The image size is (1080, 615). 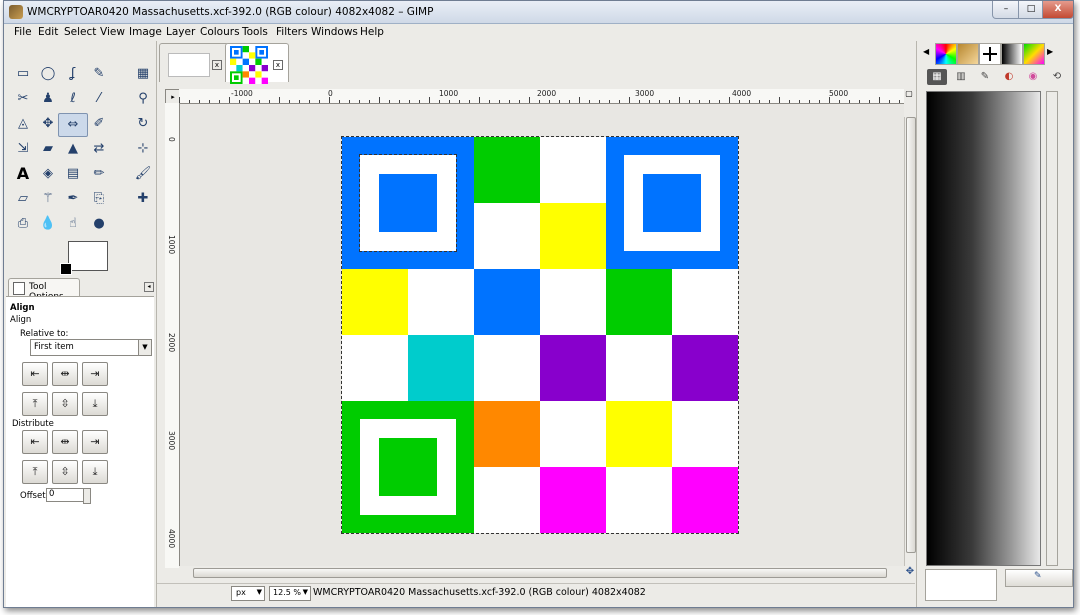 I want to click on perspective-clone-icon: ⎙, so click(x=23, y=224).